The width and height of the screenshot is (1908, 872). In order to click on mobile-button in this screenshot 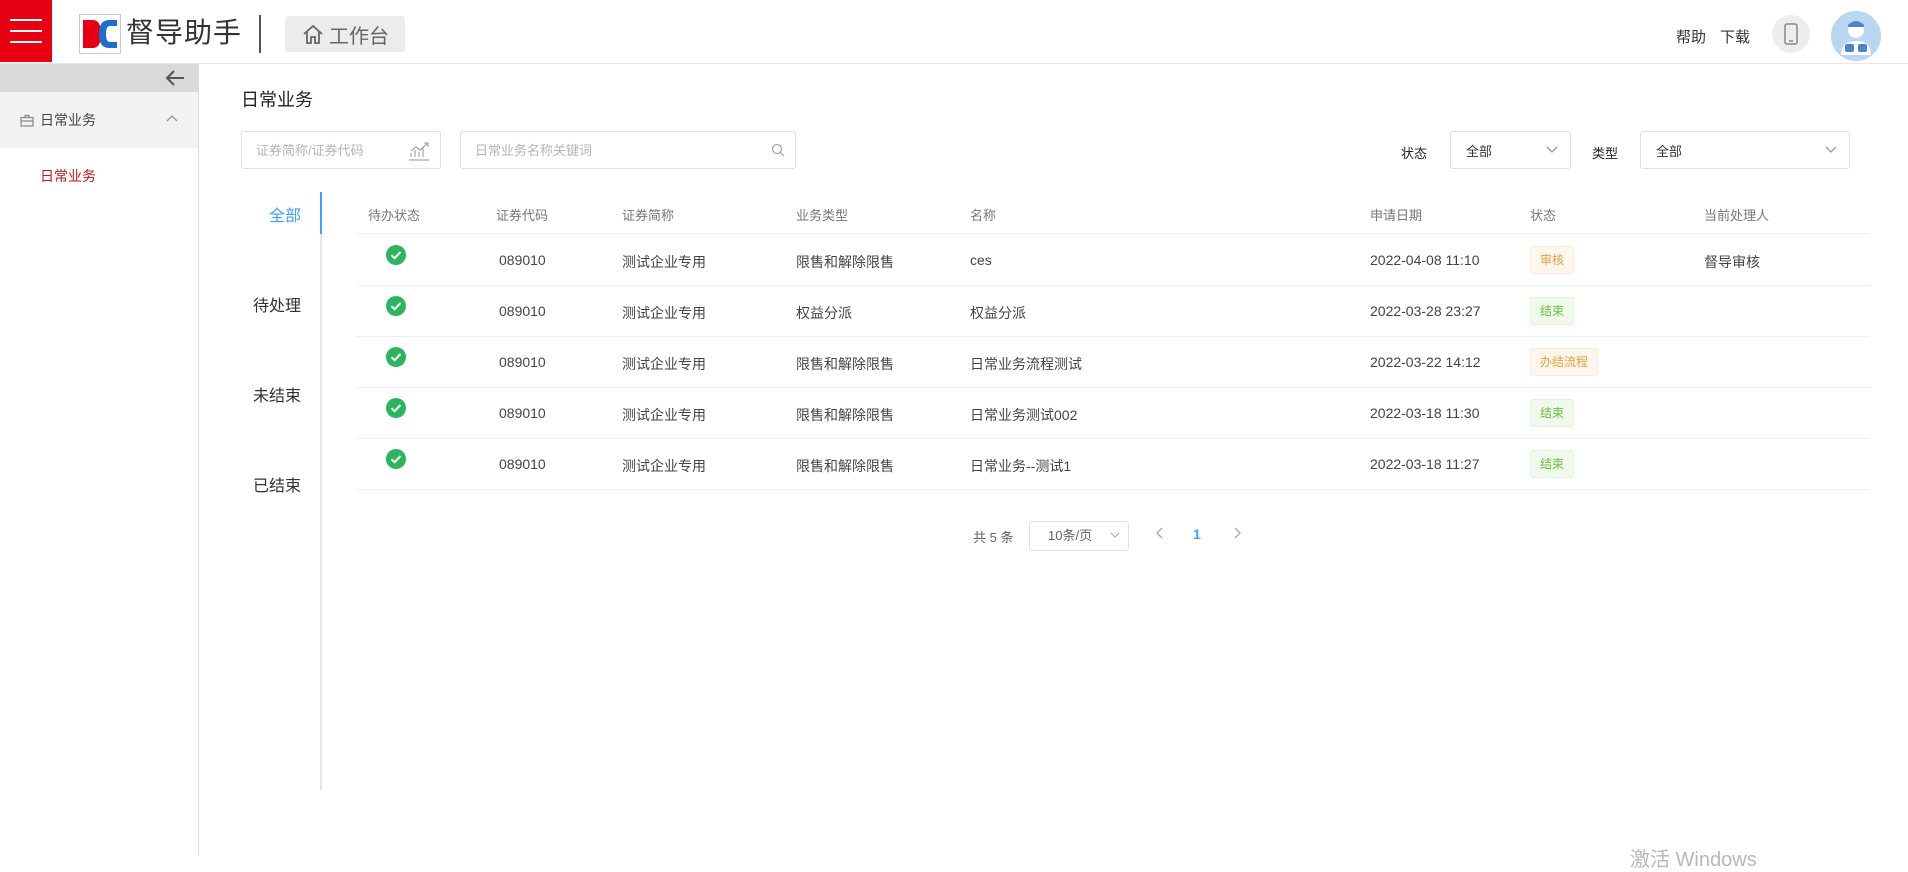, I will do `click(1791, 34)`.